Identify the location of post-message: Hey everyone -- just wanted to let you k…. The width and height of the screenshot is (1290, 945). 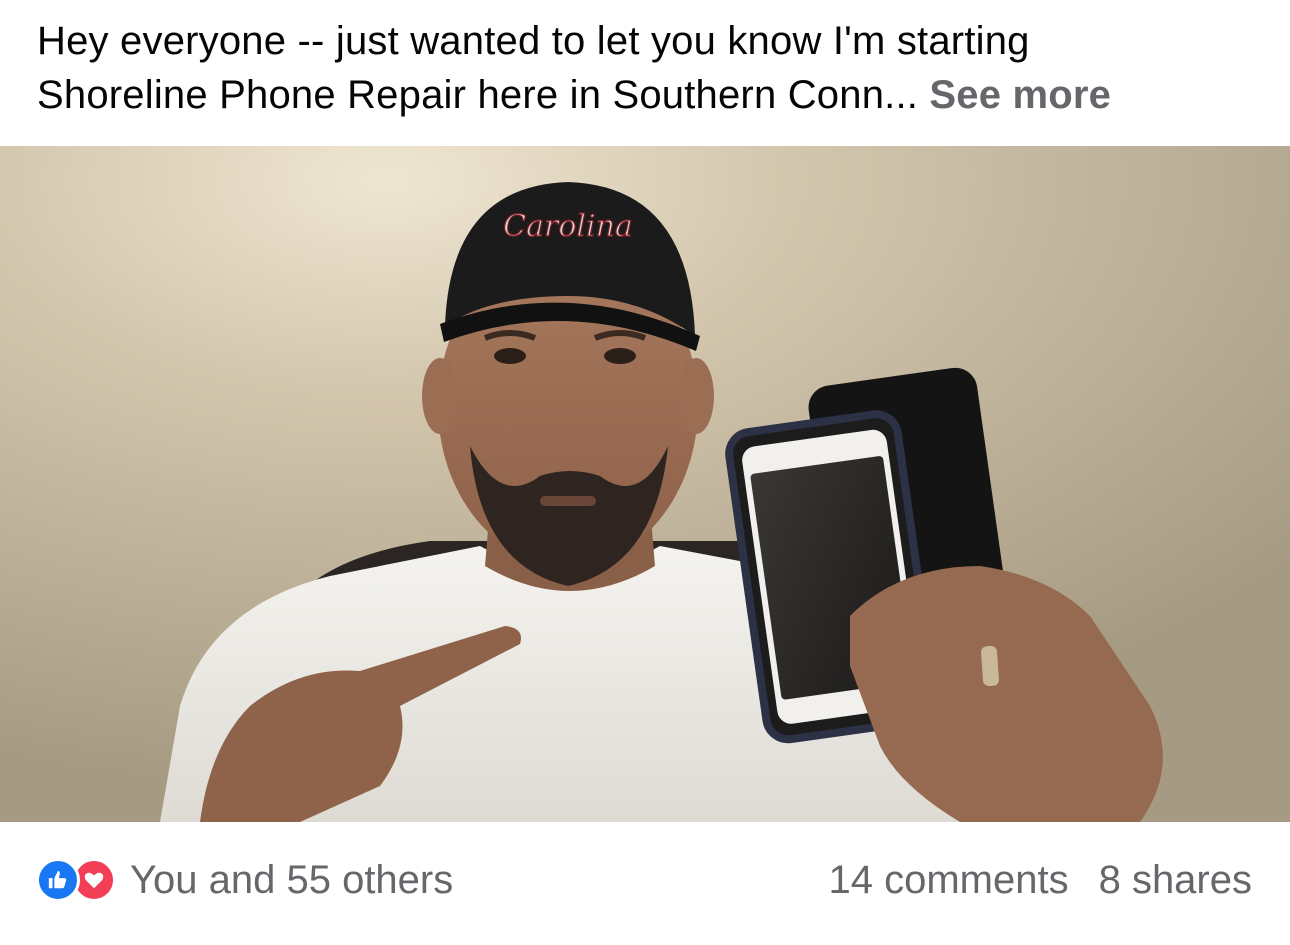
(652, 68).